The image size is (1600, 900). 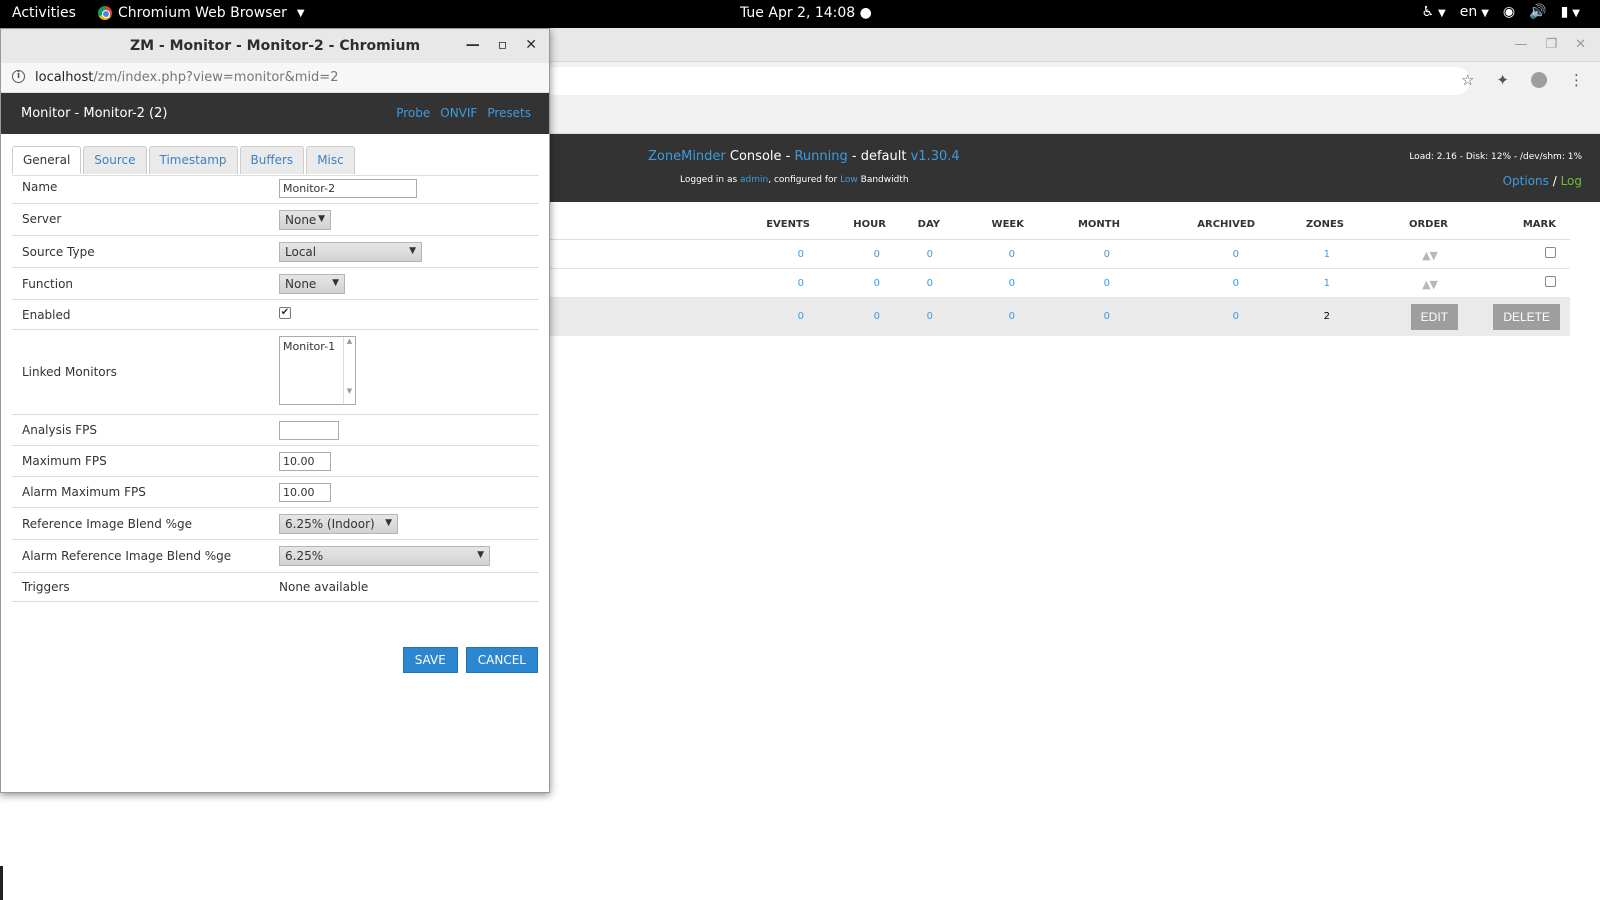 I want to click on accessibility-icon: ♿ ▼, so click(x=1433, y=12).